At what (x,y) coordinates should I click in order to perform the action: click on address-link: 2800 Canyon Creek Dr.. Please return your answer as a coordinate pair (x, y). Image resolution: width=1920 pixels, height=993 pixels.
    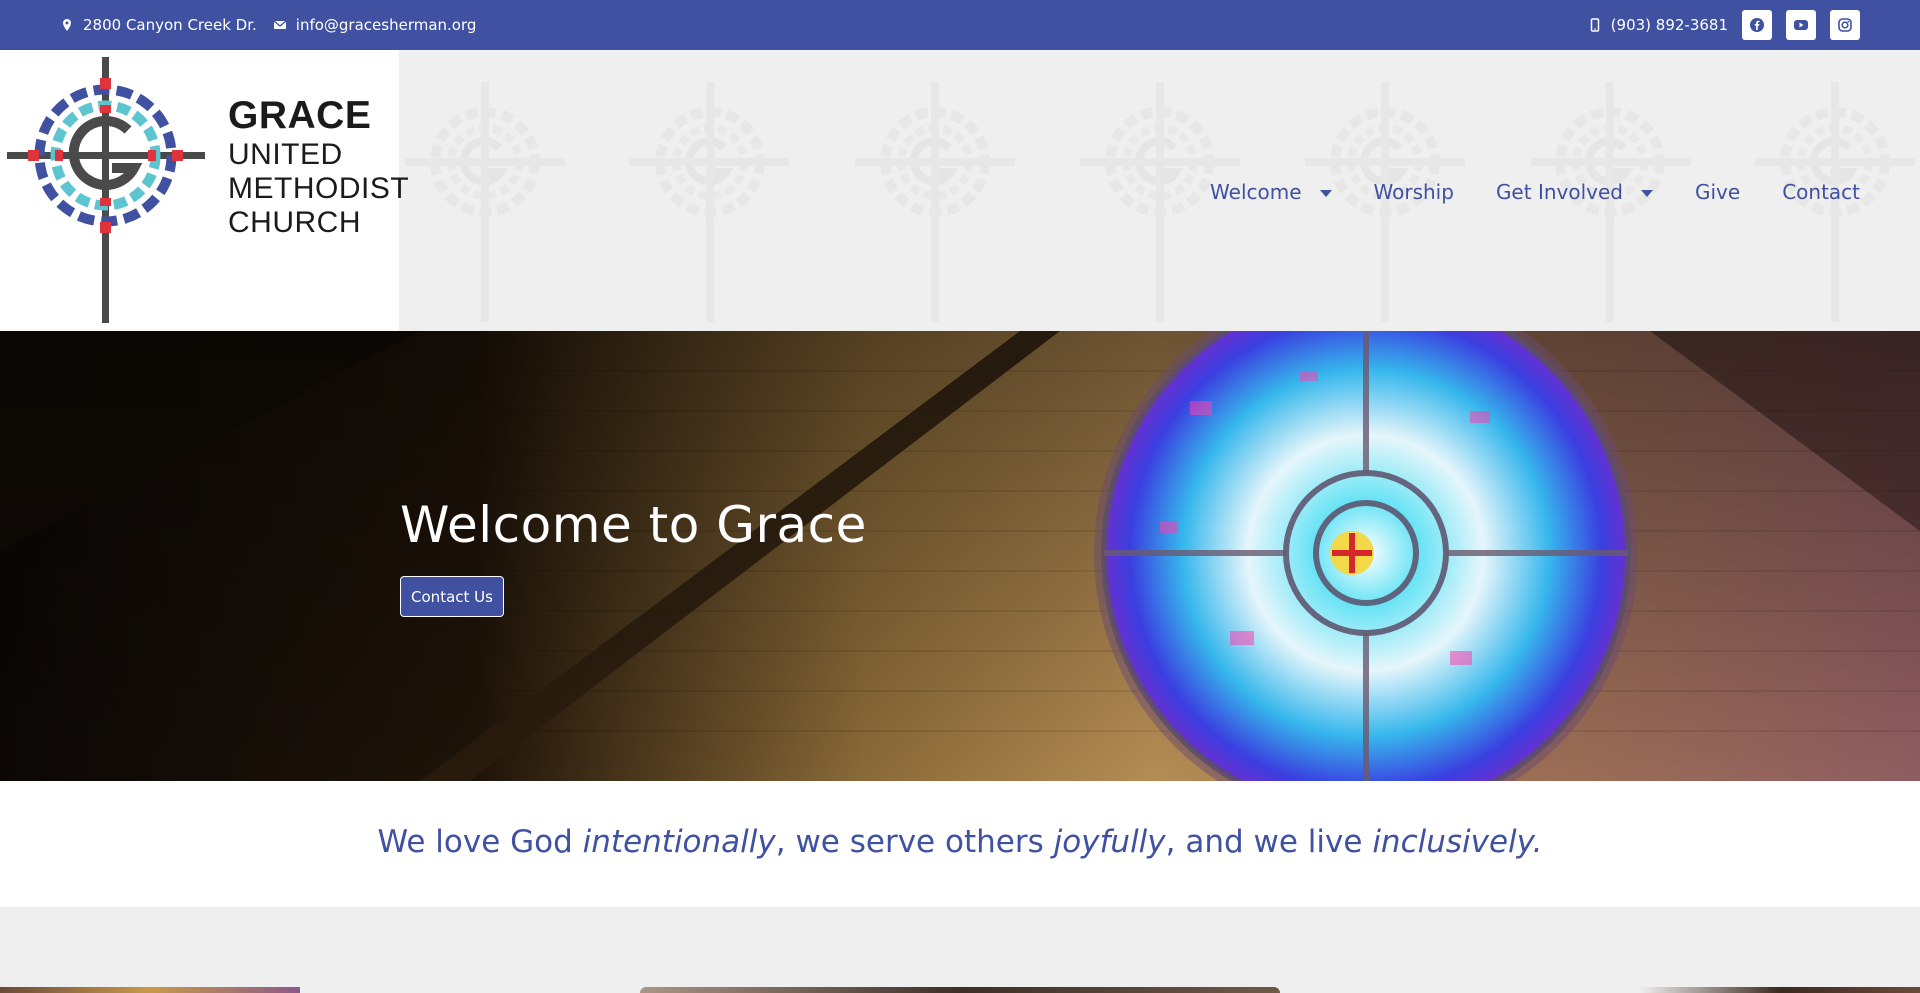
    Looking at the image, I should click on (158, 25).